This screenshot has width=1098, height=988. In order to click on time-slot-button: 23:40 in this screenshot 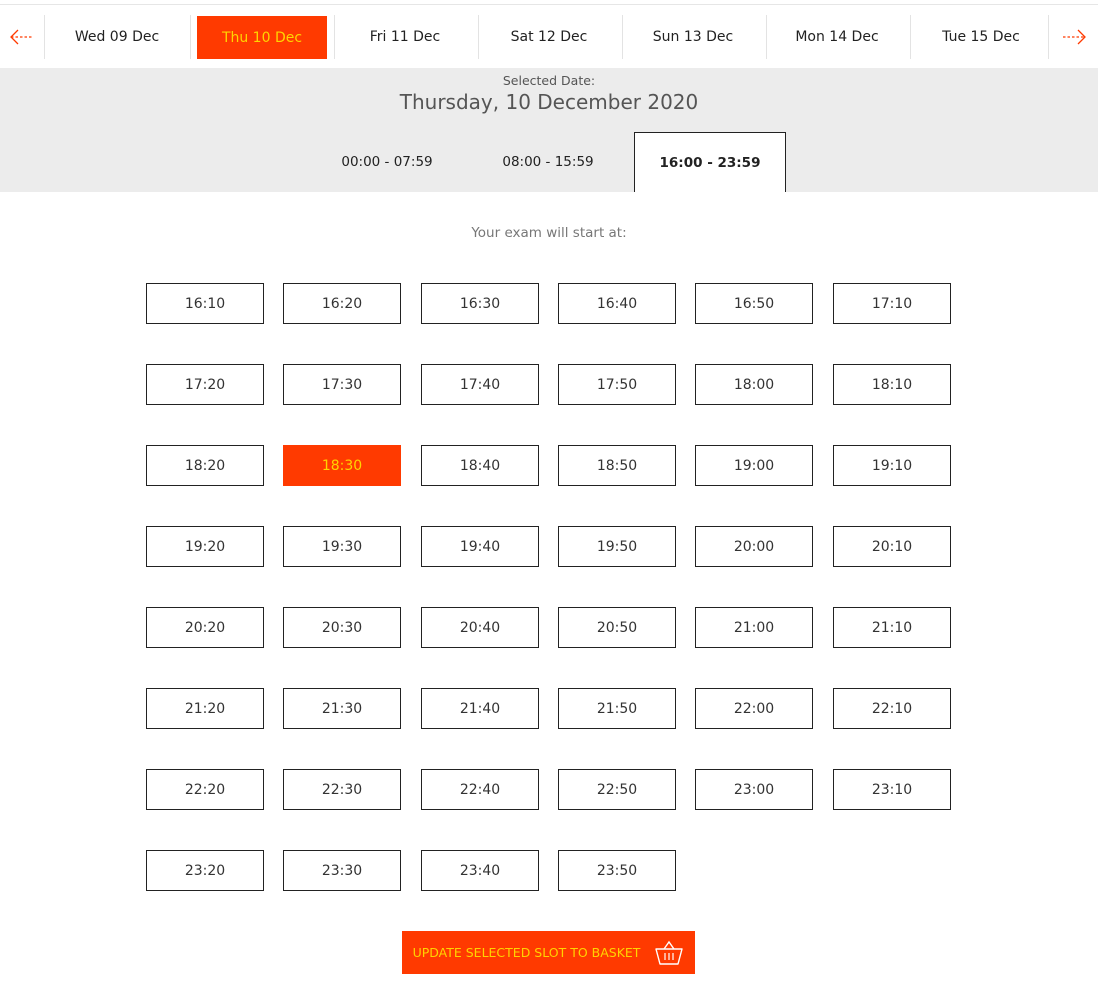, I will do `click(480, 870)`.